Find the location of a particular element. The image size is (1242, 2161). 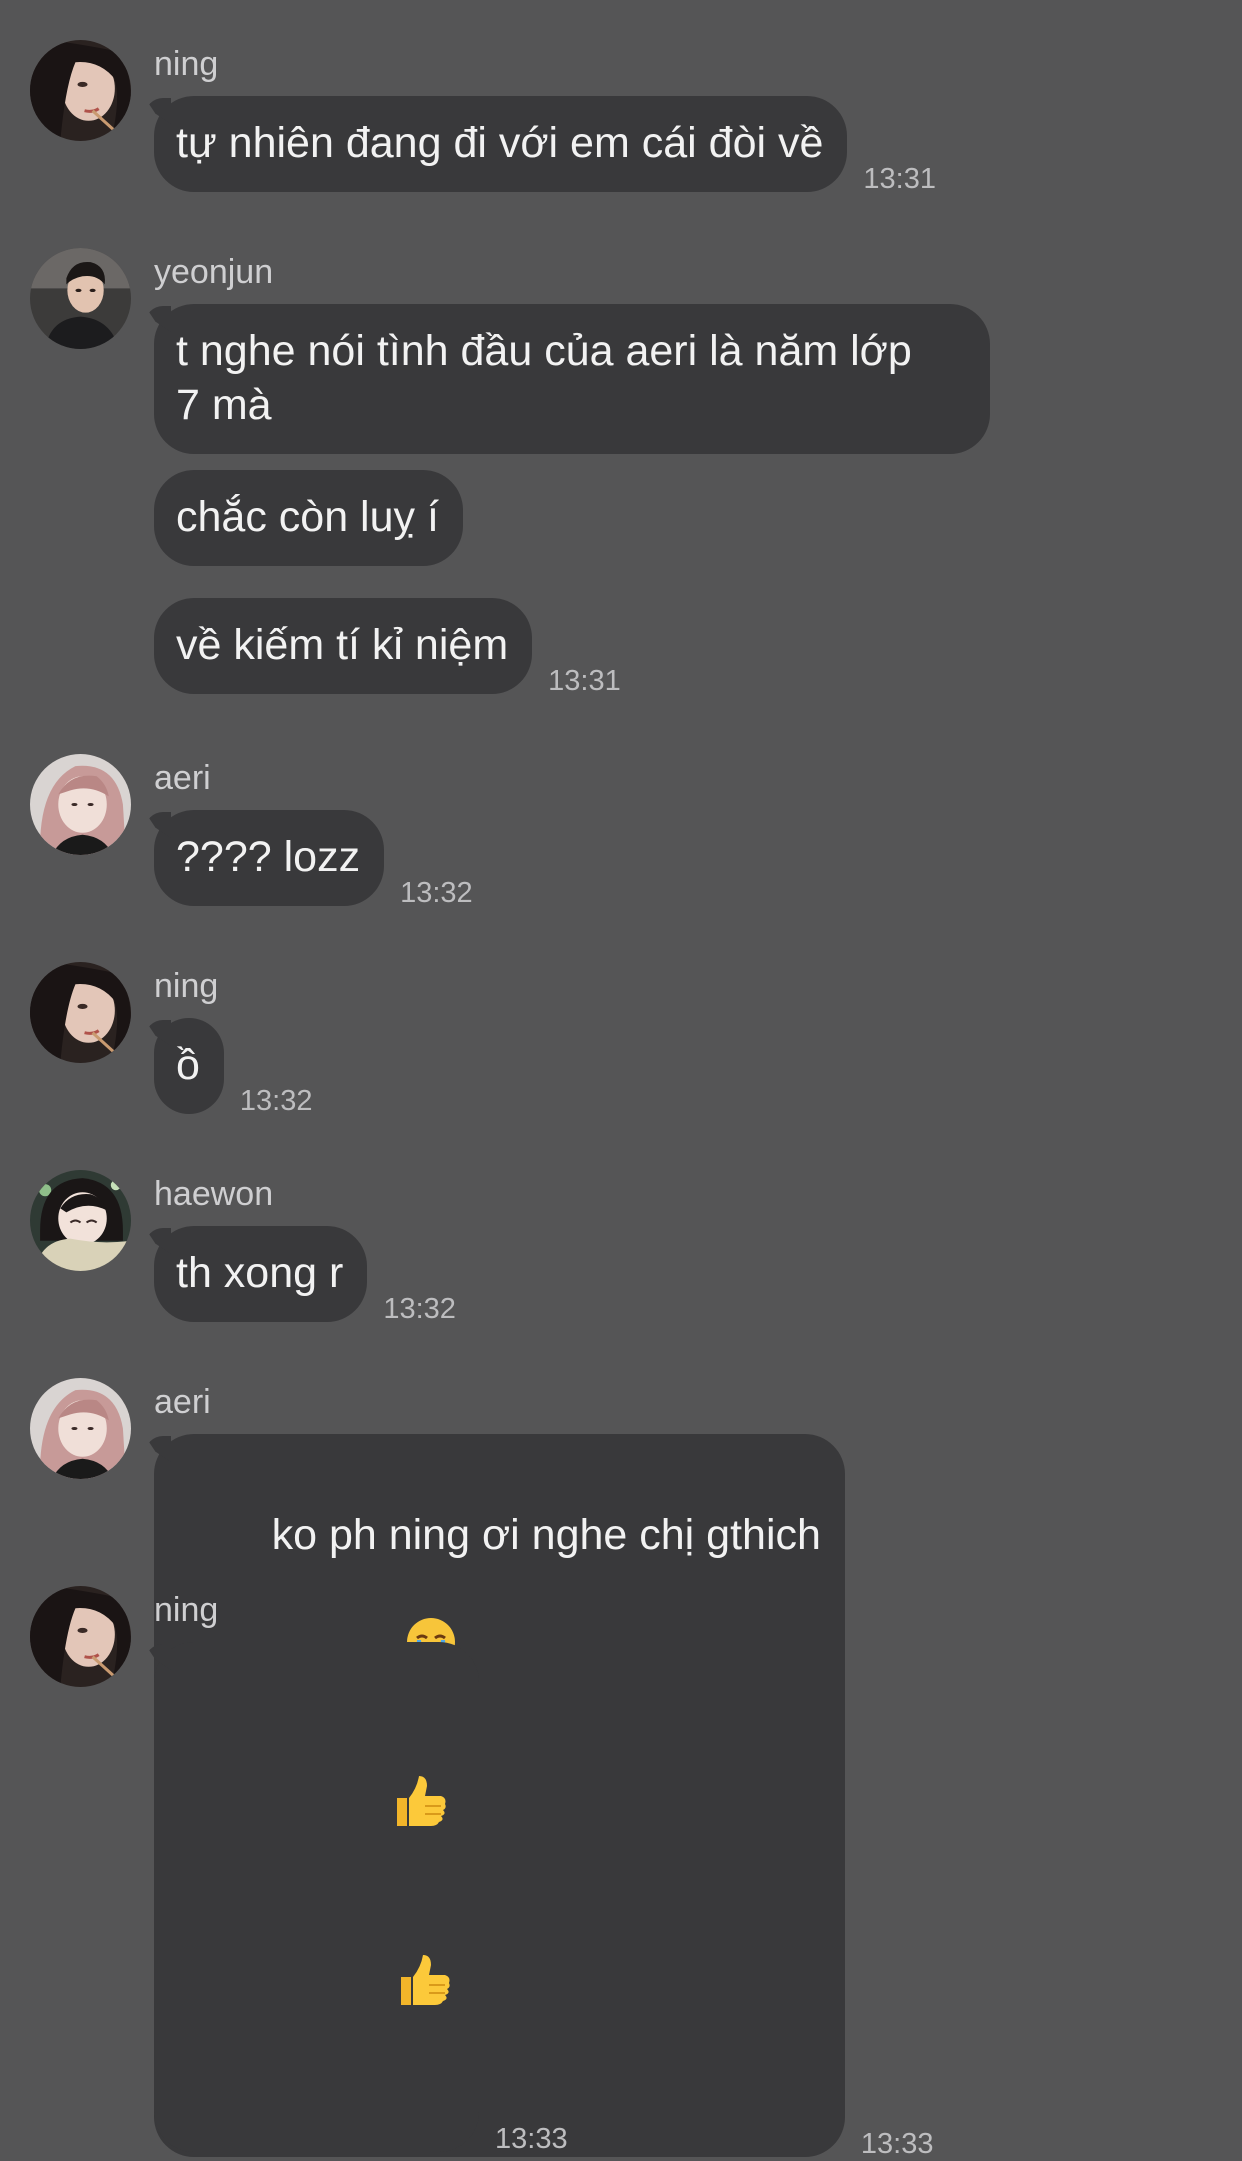

avatar-yeonjun is located at coordinates (80, 298).